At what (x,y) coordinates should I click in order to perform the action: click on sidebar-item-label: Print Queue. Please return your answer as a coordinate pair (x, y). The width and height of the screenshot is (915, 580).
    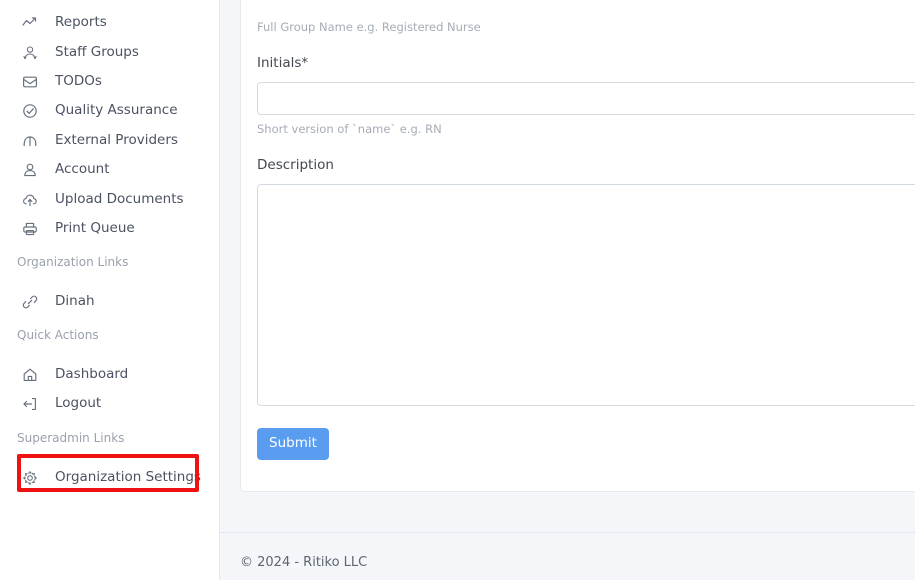
    Looking at the image, I should click on (95, 227).